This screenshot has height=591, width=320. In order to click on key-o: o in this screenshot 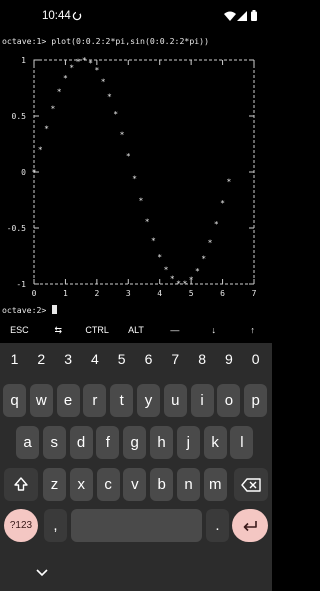, I will do `click(229, 400)`.